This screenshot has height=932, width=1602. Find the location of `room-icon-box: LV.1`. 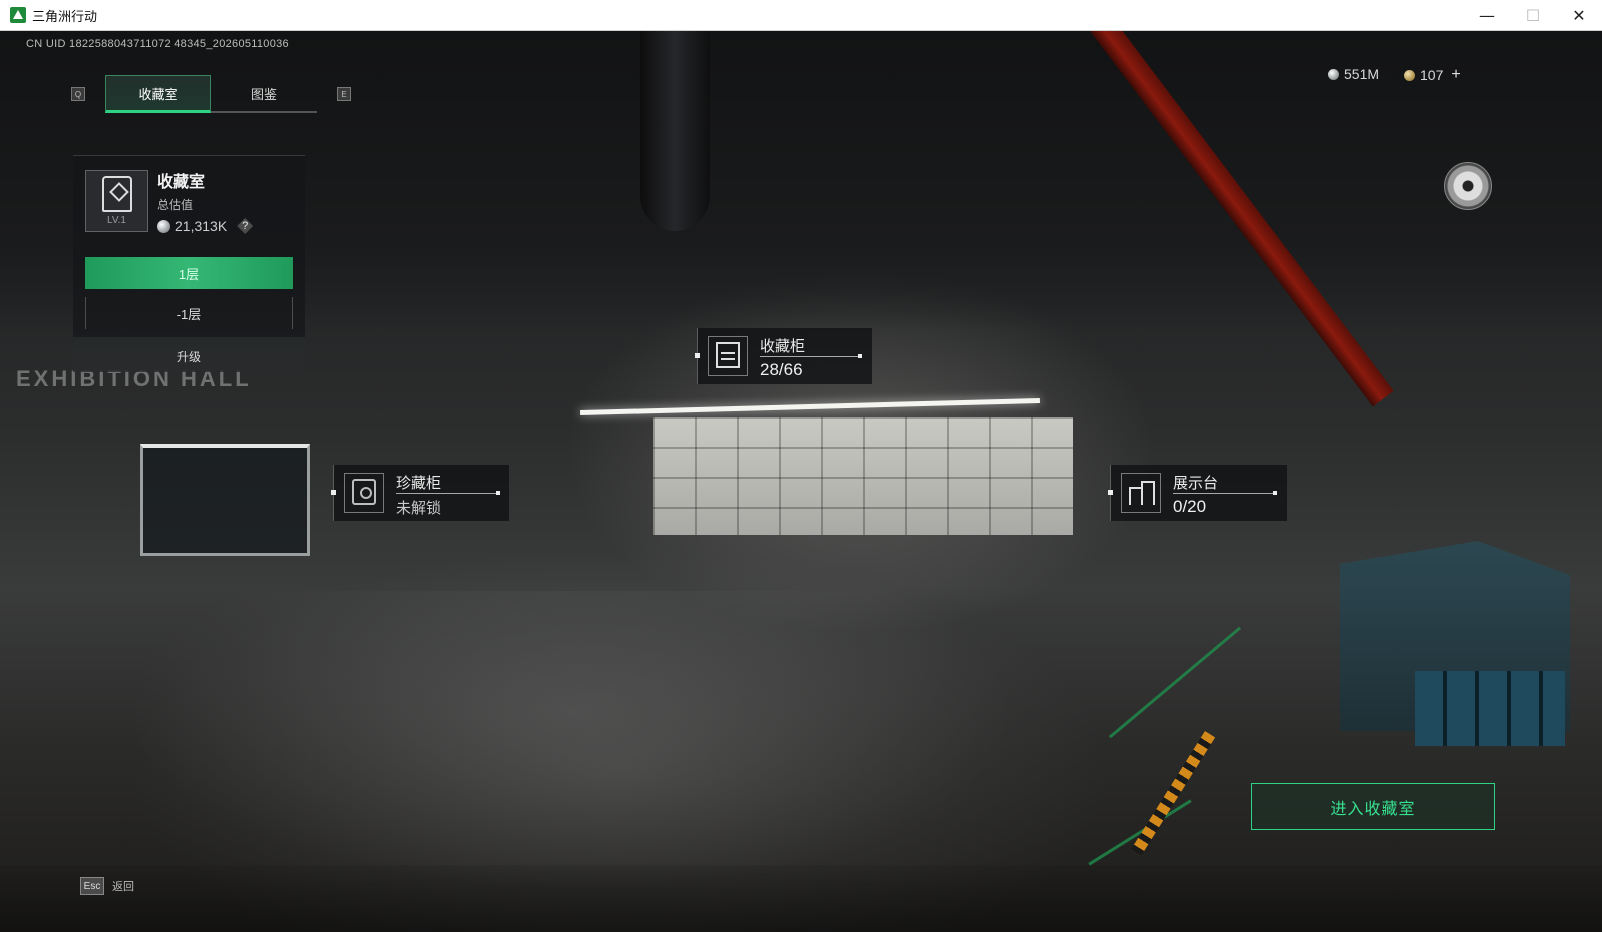

room-icon-box: LV.1 is located at coordinates (116, 201).